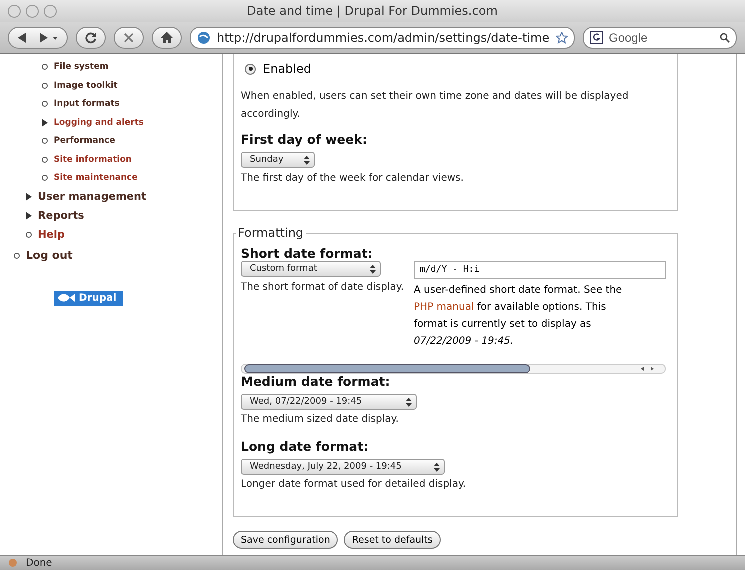 The width and height of the screenshot is (745, 570). What do you see at coordinates (271, 233) in the screenshot?
I see `fieldset-legend: Formatting` at bounding box center [271, 233].